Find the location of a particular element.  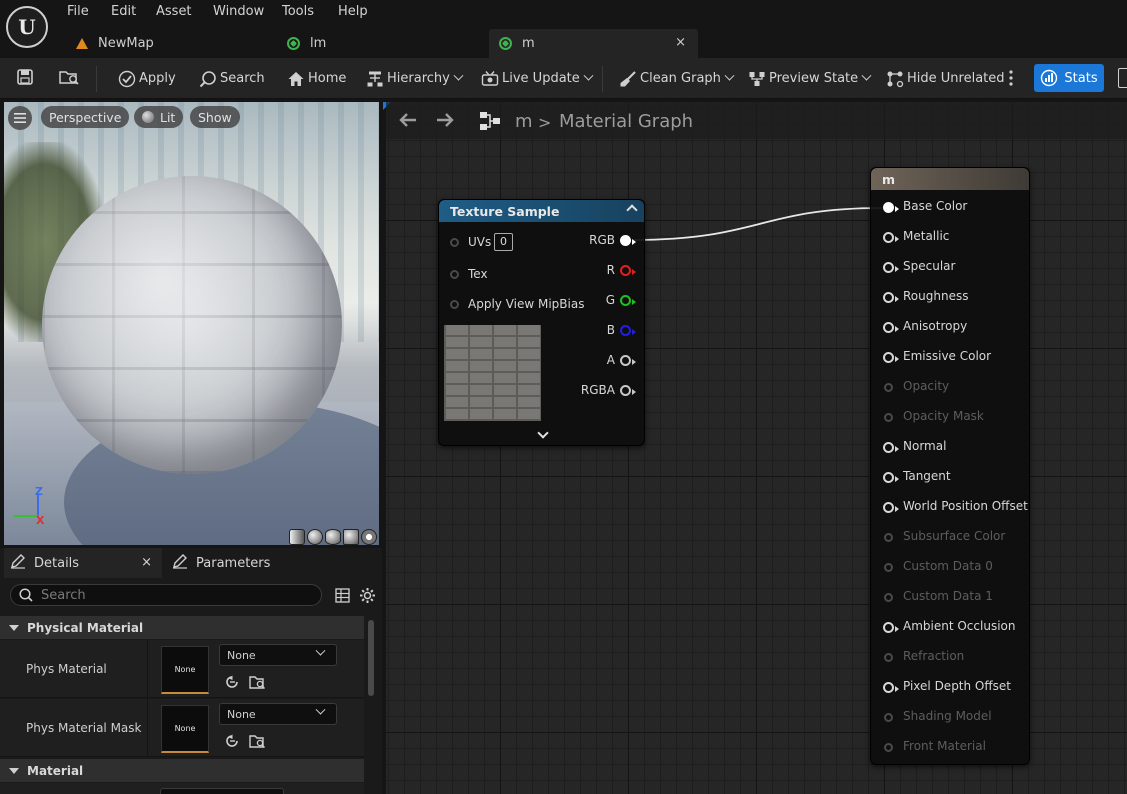

show-button: Show is located at coordinates (215, 117).